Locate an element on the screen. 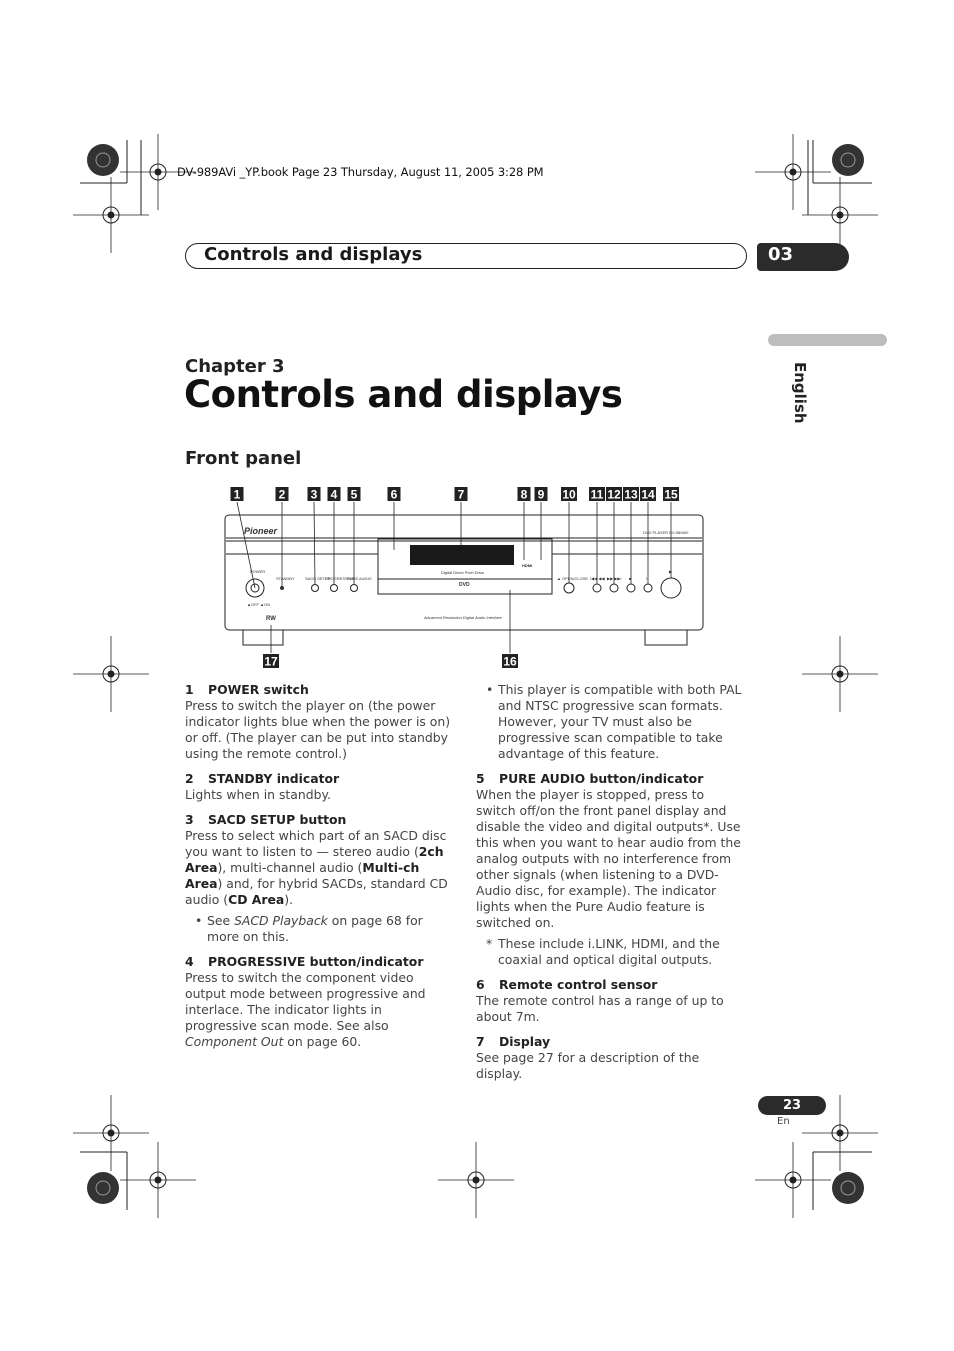 This screenshot has width=954, height=1351. play-label: ▶ is located at coordinates (671, 571).